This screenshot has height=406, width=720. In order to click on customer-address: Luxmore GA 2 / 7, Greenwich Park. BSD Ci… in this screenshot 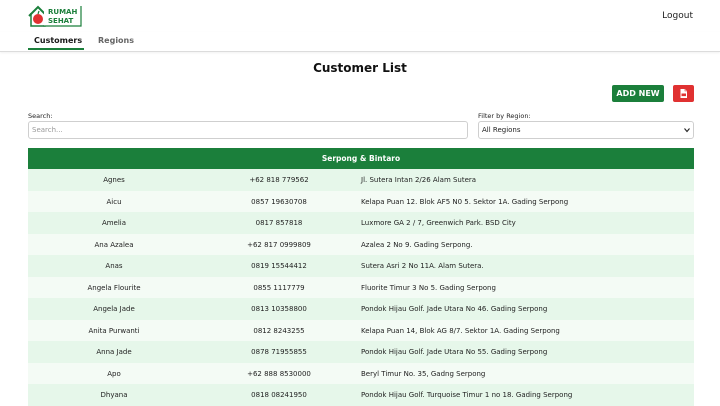, I will do `click(438, 223)`.